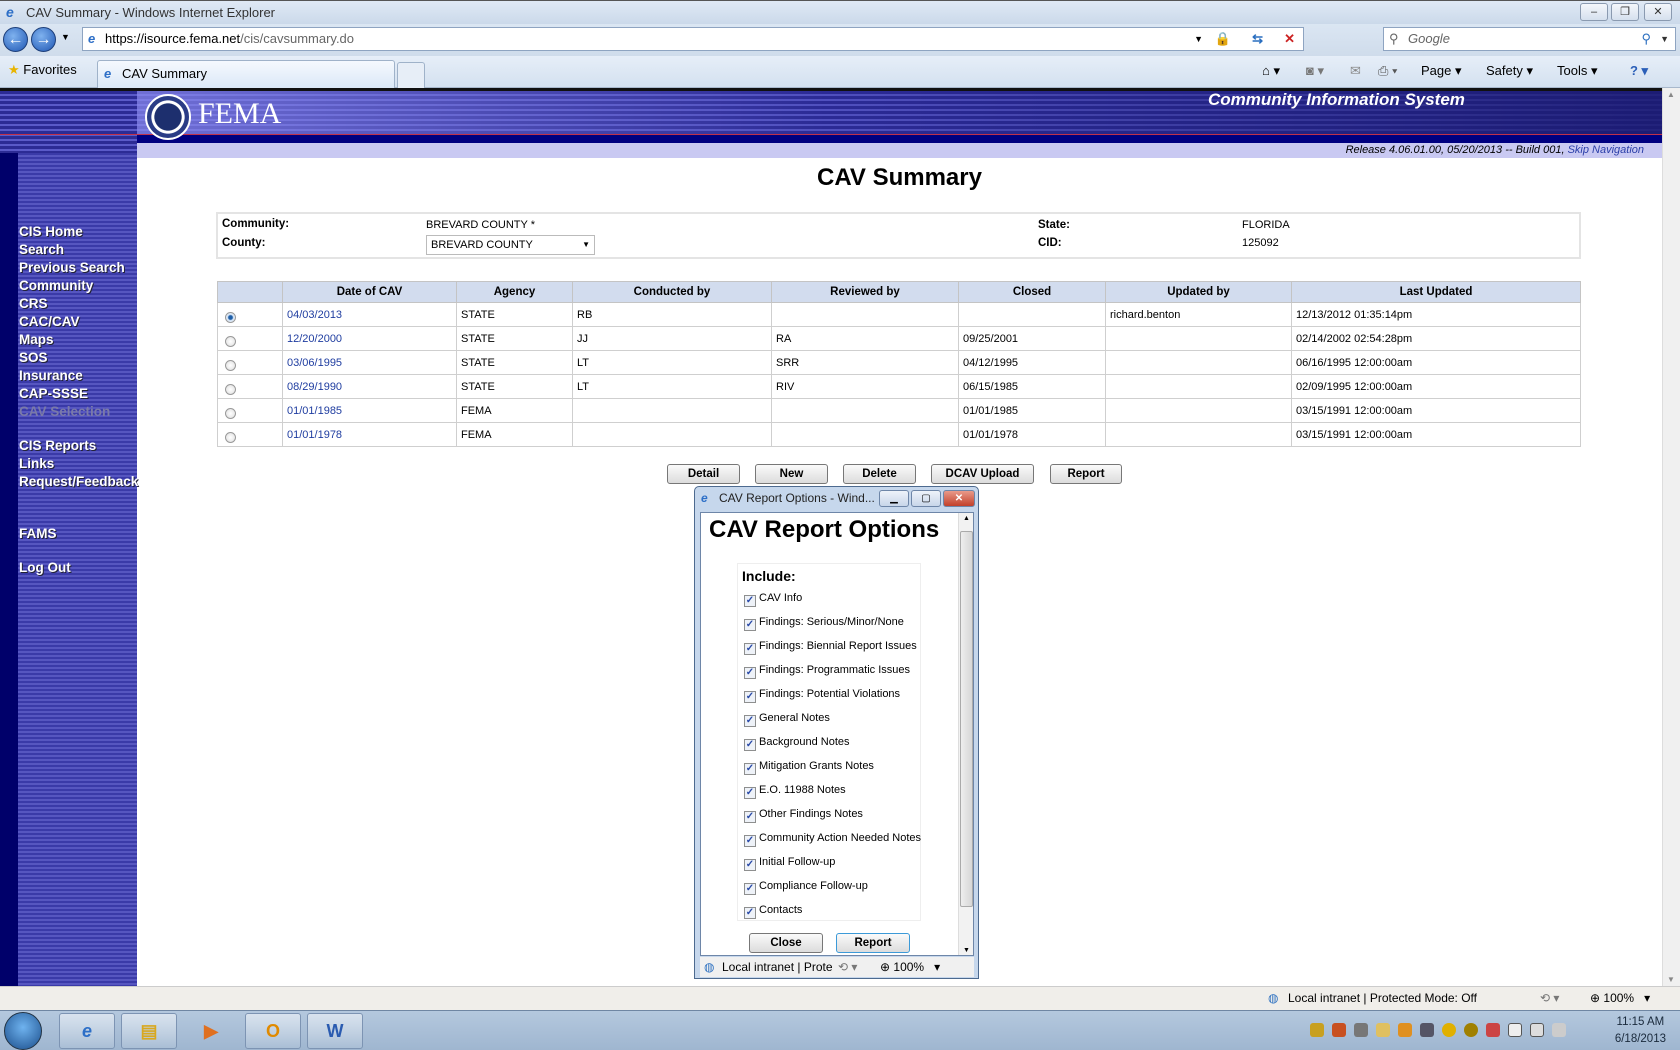  What do you see at coordinates (1537, 1030) in the screenshot?
I see `tray-network2-icon` at bounding box center [1537, 1030].